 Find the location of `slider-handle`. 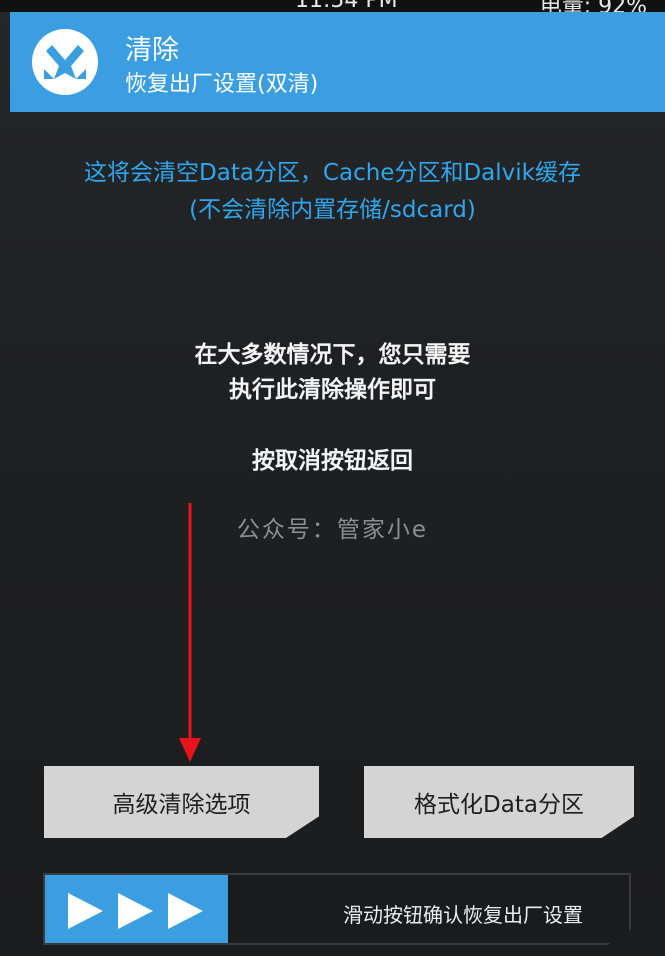

slider-handle is located at coordinates (136, 909).